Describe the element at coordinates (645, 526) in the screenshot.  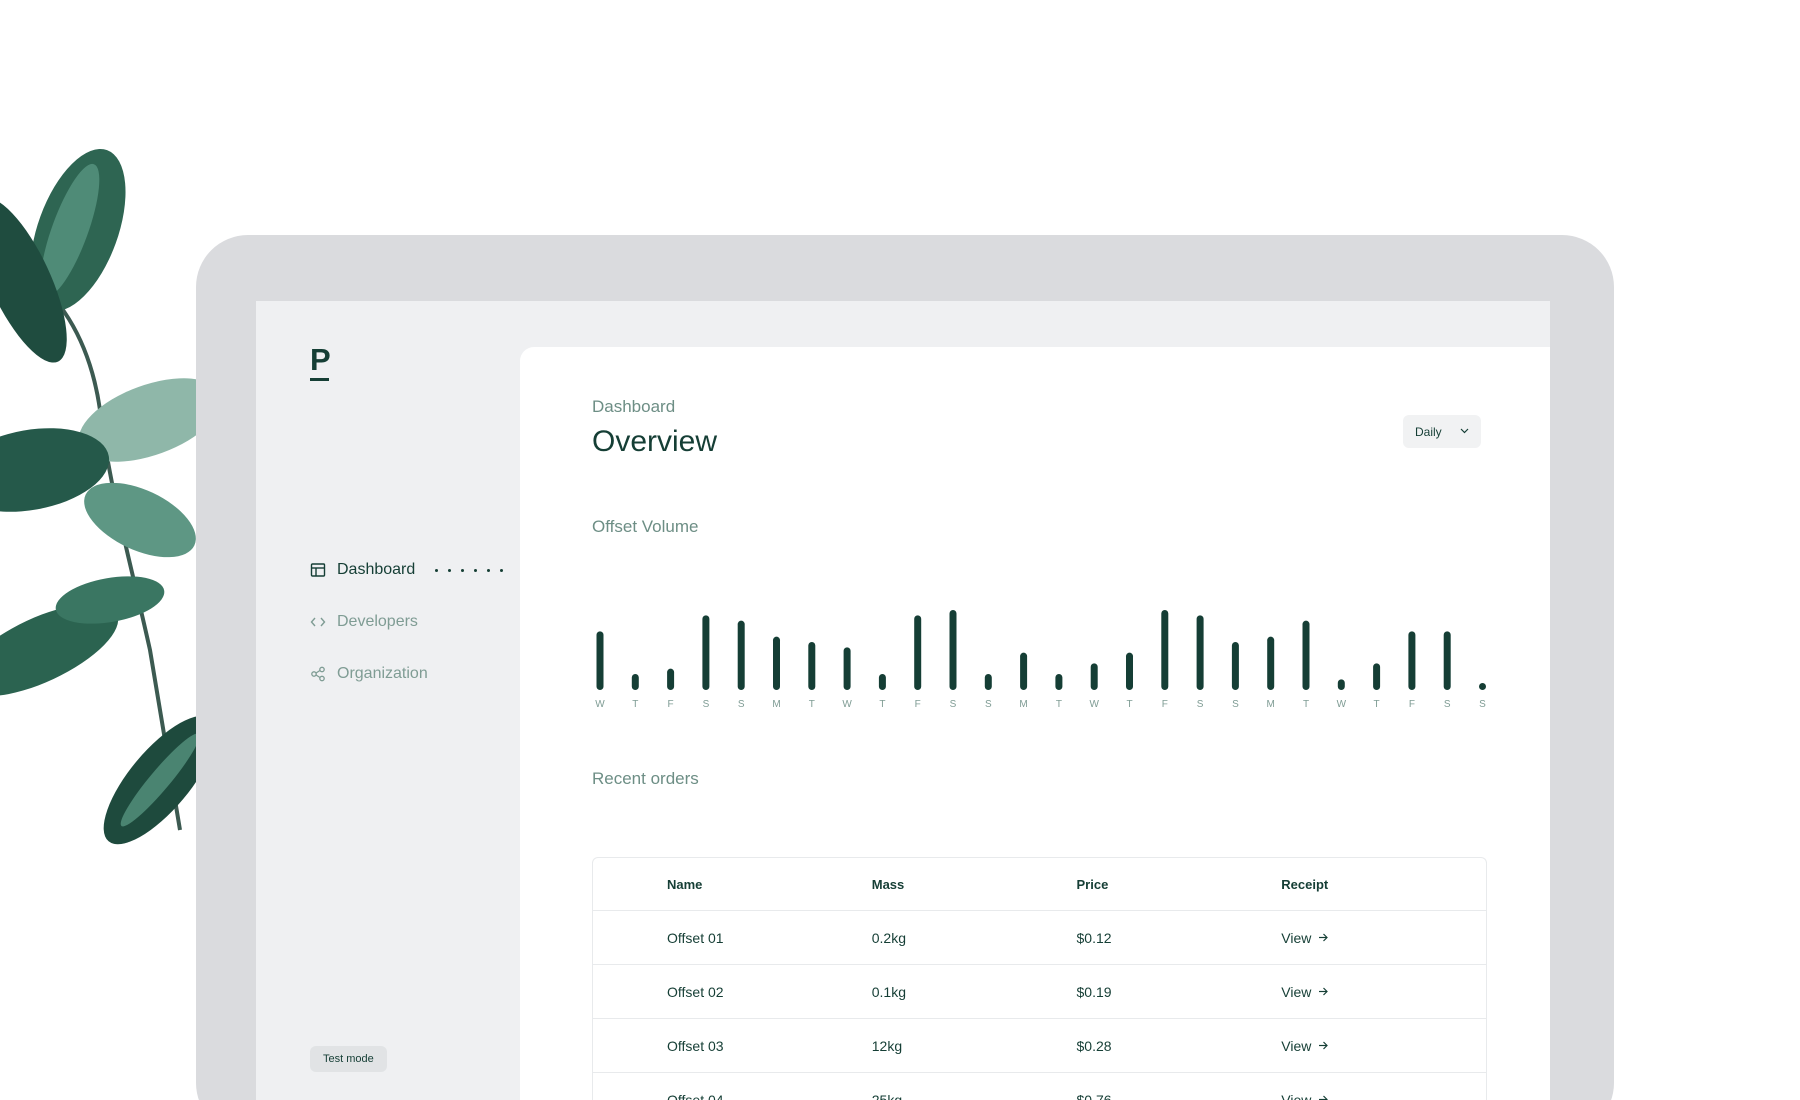
I see `offset-volume-title: Offset Volume` at that location.